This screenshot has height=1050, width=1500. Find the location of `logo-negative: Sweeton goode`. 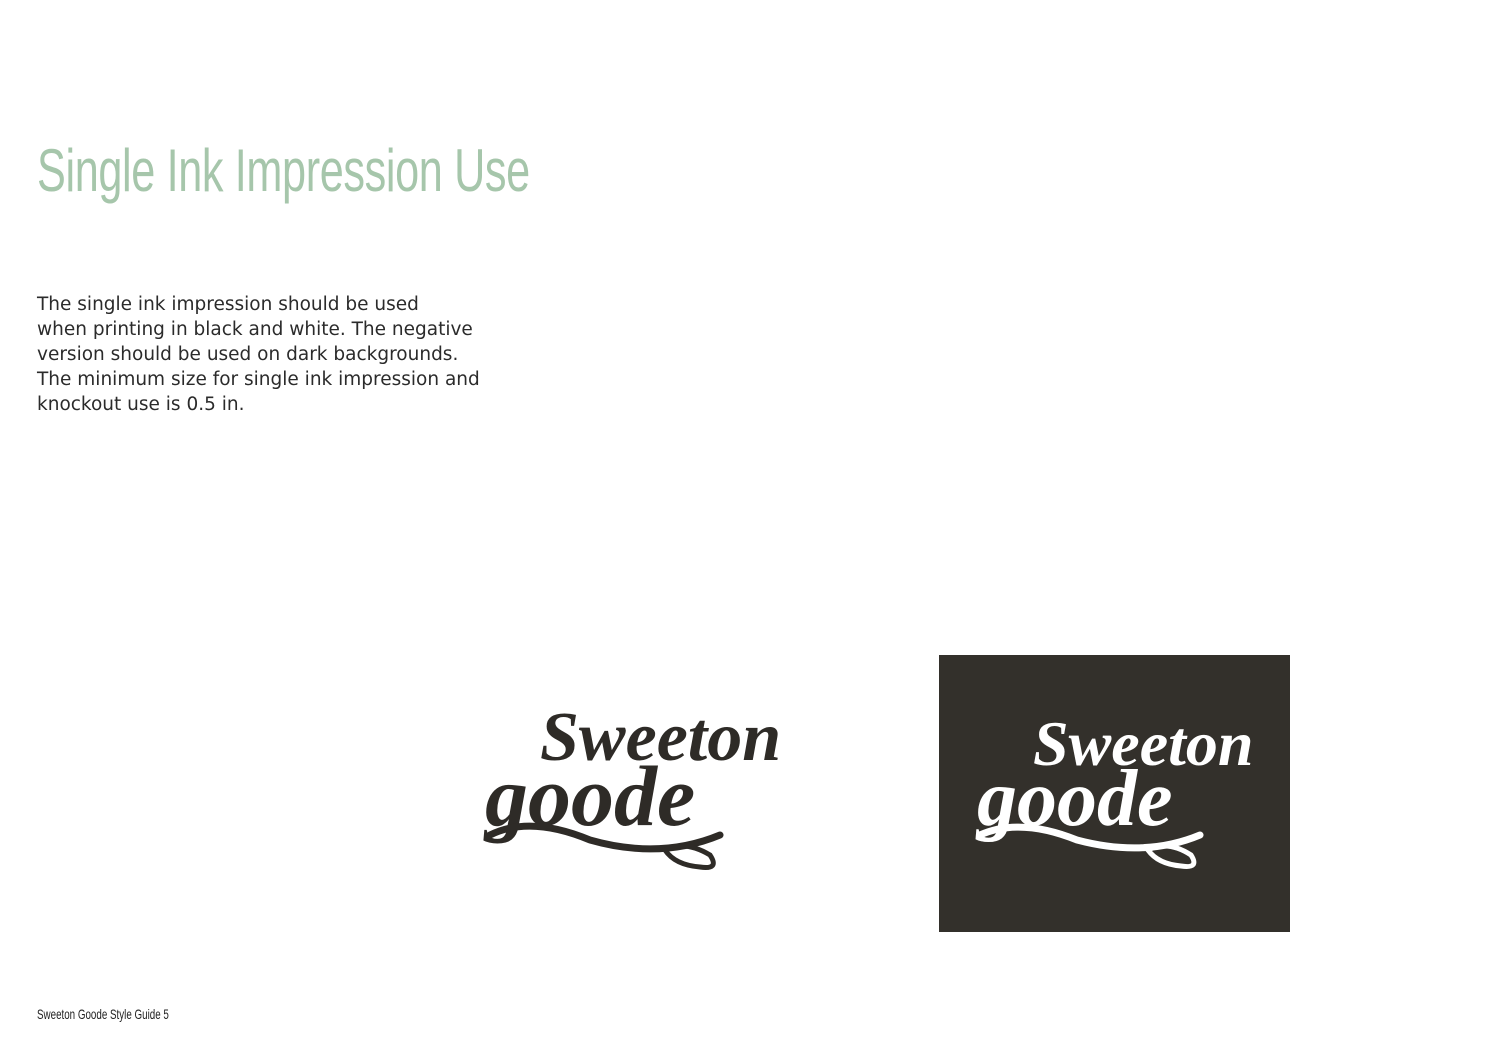

logo-negative: Sweeton goode is located at coordinates (1114, 788).